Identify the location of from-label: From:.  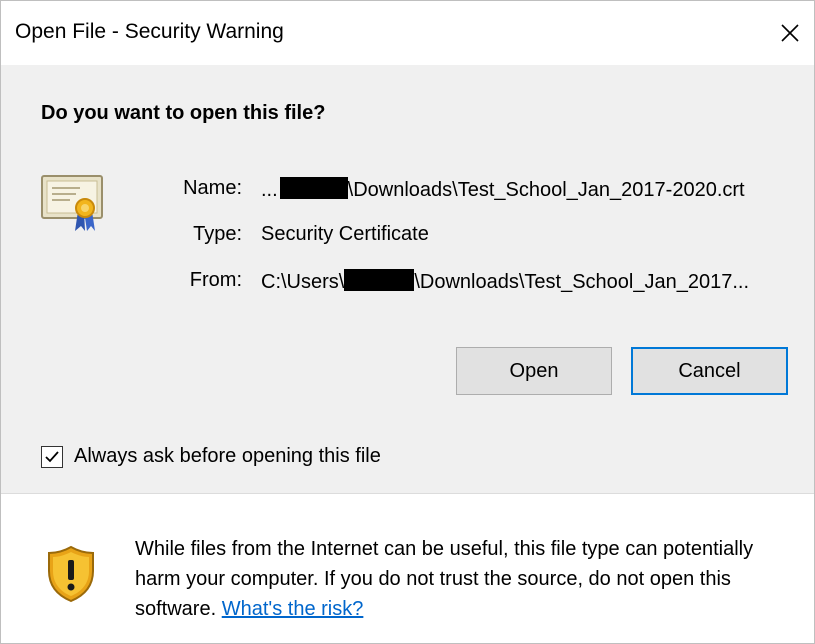
(215, 280).